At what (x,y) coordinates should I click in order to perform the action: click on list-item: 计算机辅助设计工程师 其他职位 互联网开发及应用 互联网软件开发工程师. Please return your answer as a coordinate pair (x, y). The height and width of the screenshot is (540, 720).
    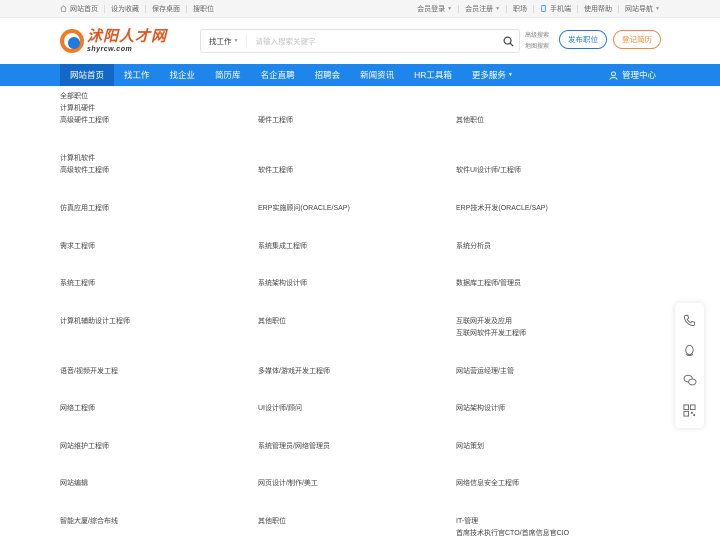
    Looking at the image, I should click on (360, 328).